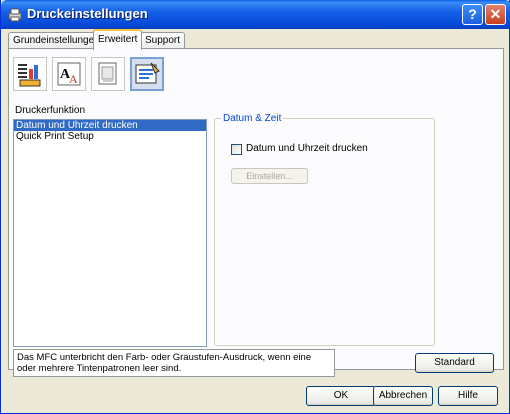 The height and width of the screenshot is (414, 510). What do you see at coordinates (341, 396) in the screenshot?
I see `ok-button: OK` at bounding box center [341, 396].